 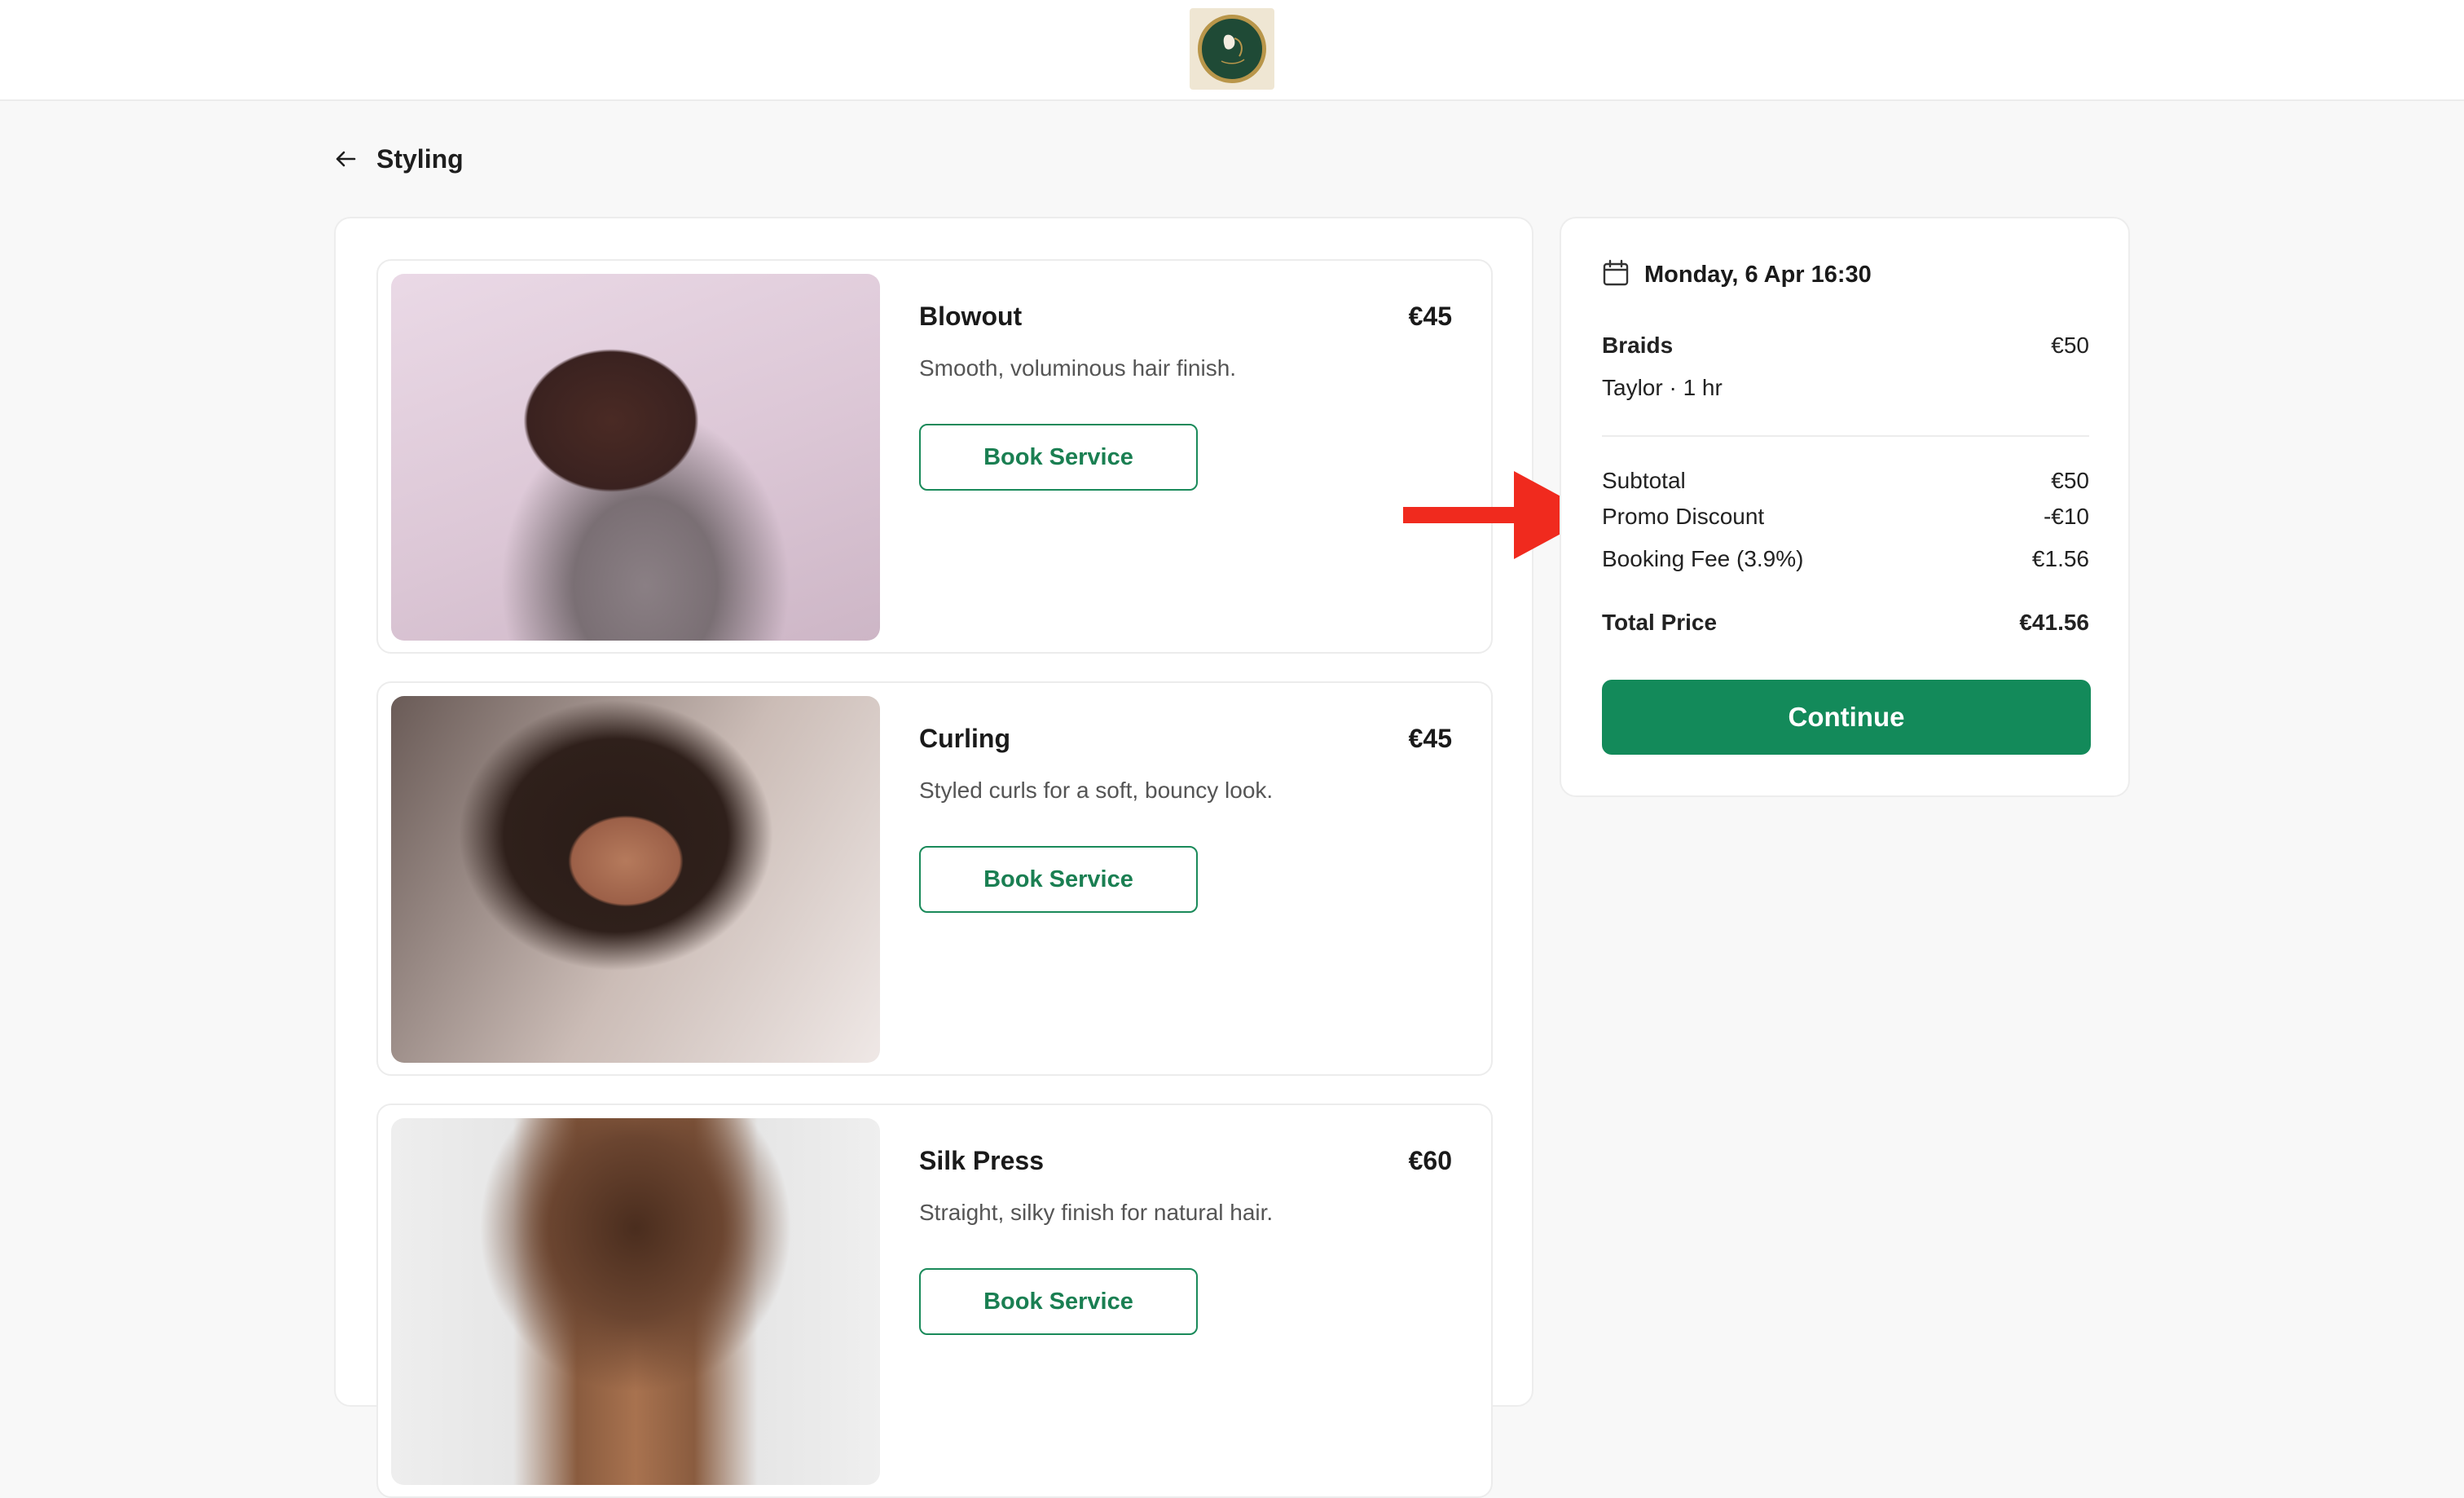 What do you see at coordinates (1845, 346) in the screenshot?
I see `selected-service-row: Braids €50` at bounding box center [1845, 346].